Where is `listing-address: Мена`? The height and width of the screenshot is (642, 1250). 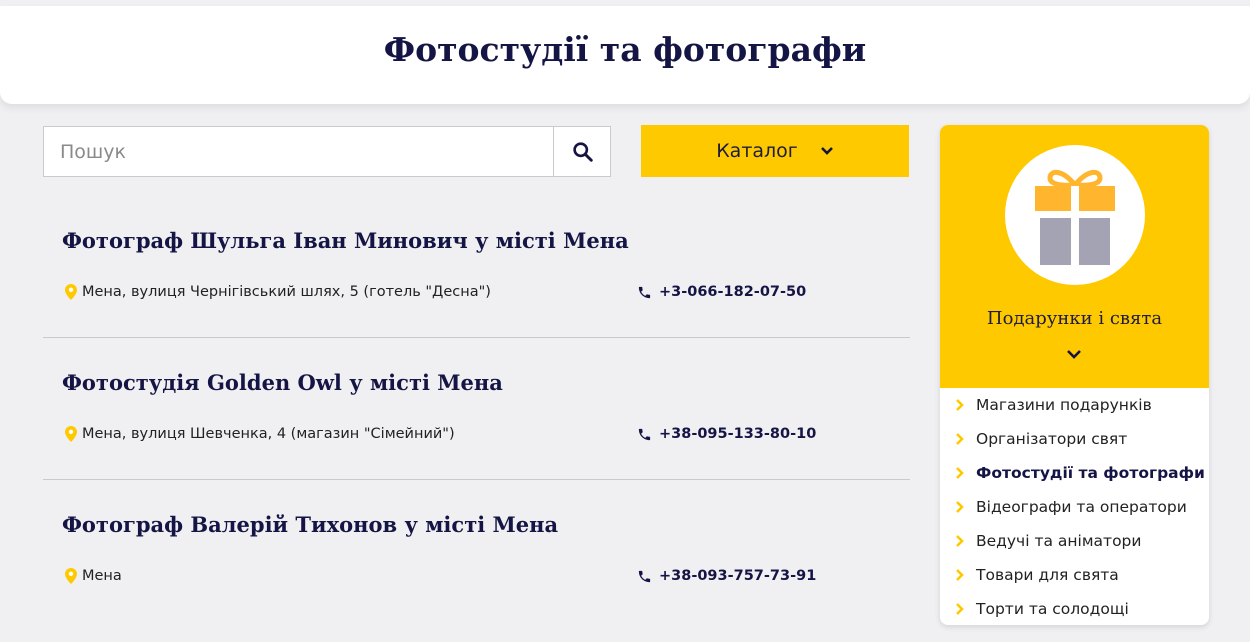 listing-address: Мена is located at coordinates (93, 576).